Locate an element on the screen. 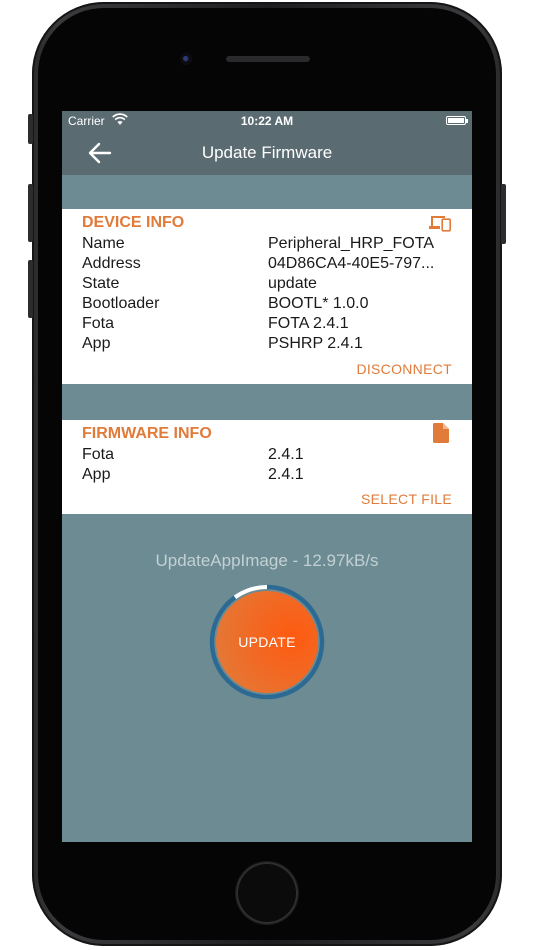 This screenshot has height=950, width=534. device-row-label: Bootloader is located at coordinates (121, 303).